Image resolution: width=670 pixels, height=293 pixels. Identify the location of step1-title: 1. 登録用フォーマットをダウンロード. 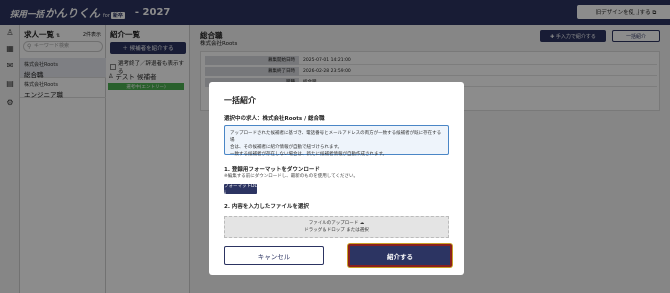
(272, 170).